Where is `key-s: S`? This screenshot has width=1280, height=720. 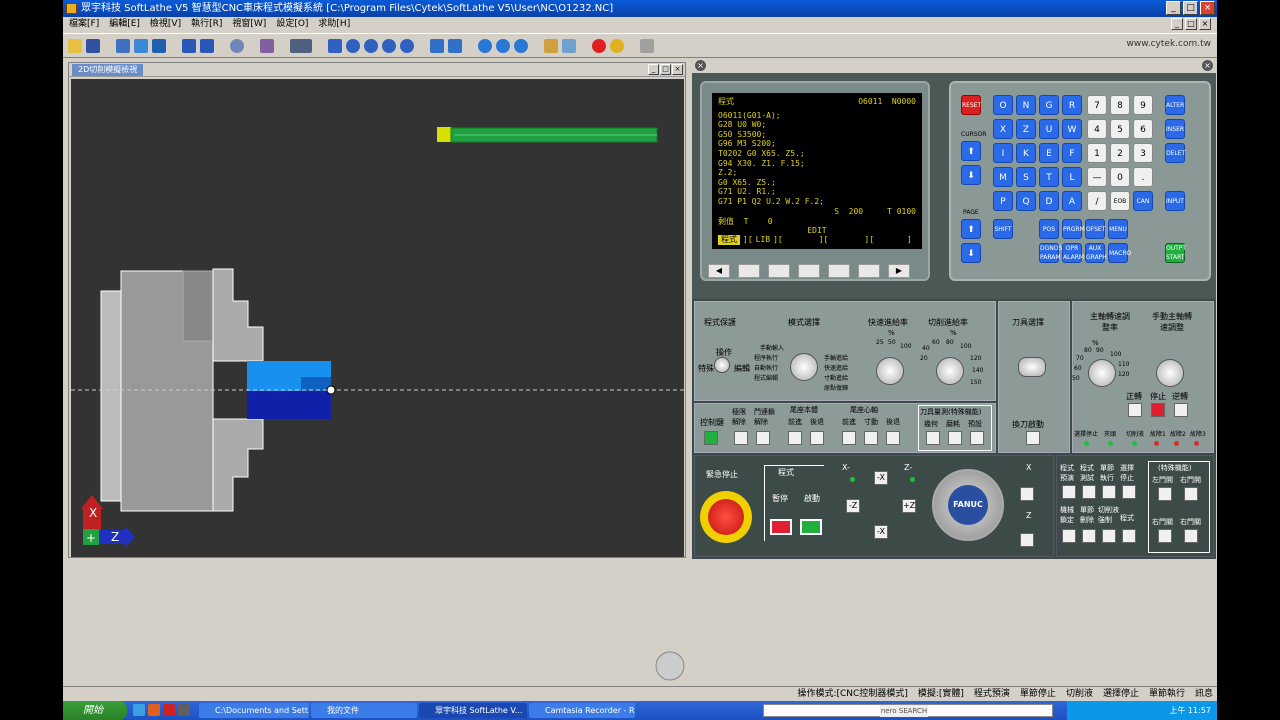 key-s: S is located at coordinates (1026, 177).